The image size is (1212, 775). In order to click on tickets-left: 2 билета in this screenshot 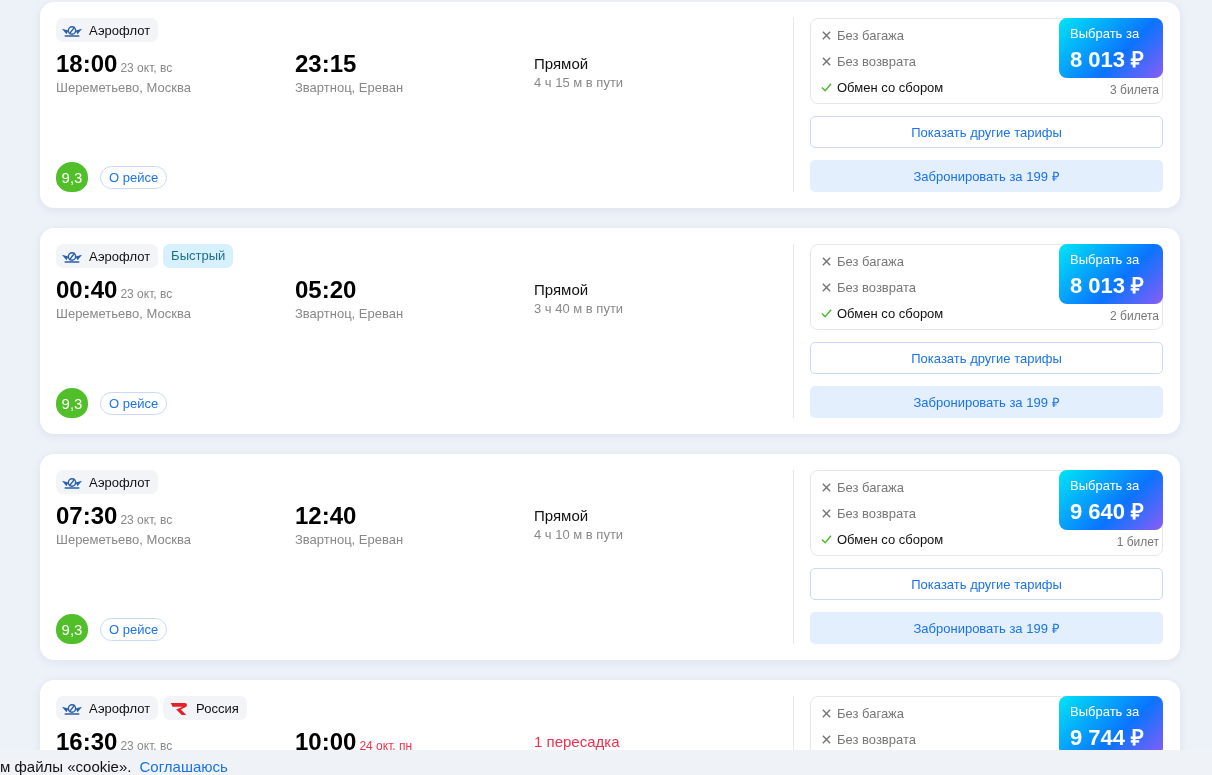, I will do `click(1134, 316)`.